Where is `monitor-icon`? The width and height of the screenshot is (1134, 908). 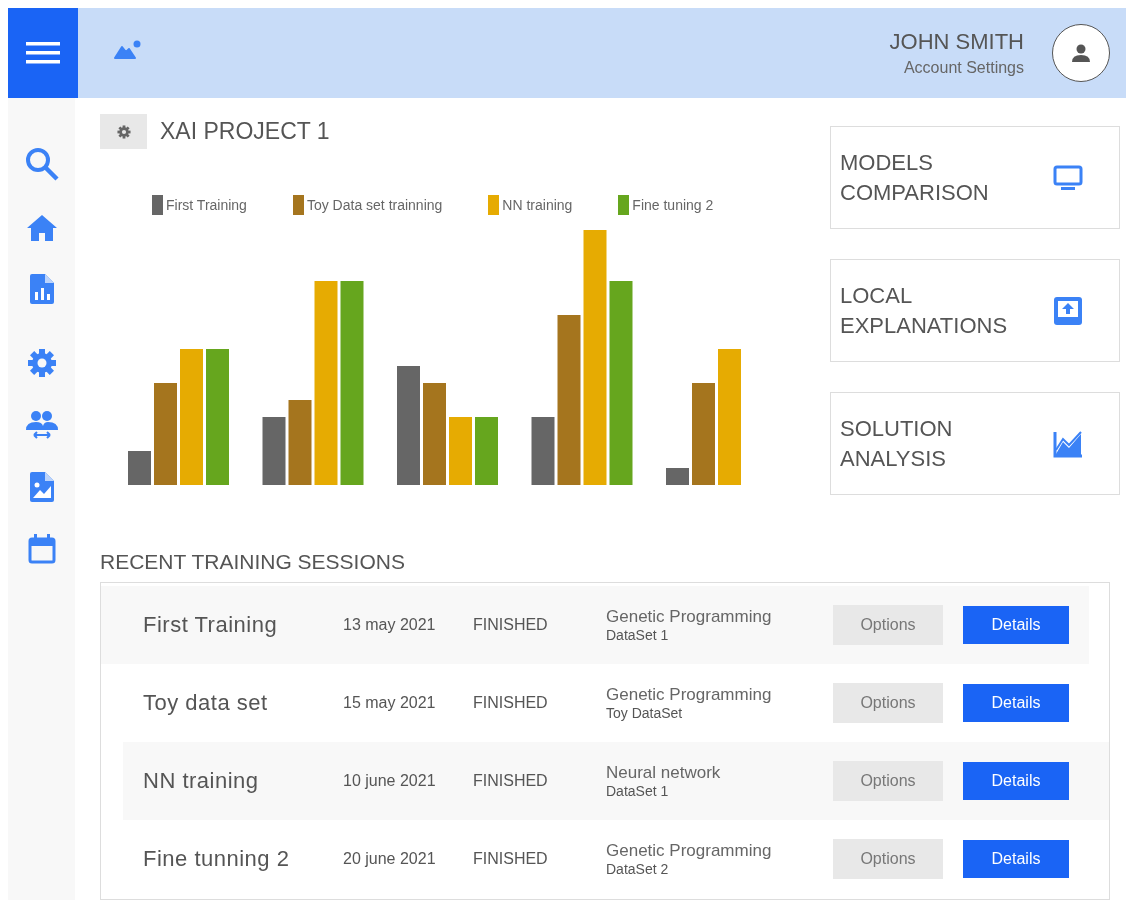 monitor-icon is located at coordinates (1068, 177).